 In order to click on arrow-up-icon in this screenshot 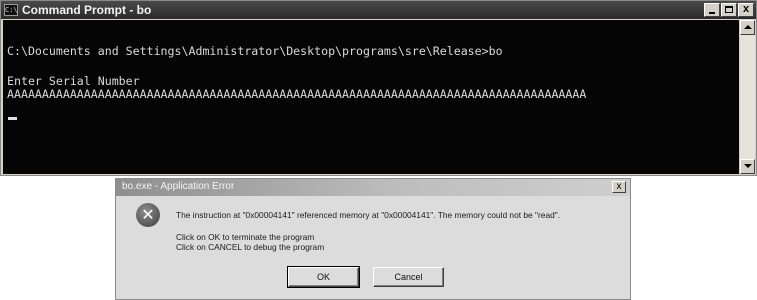, I will do `click(748, 27)`.